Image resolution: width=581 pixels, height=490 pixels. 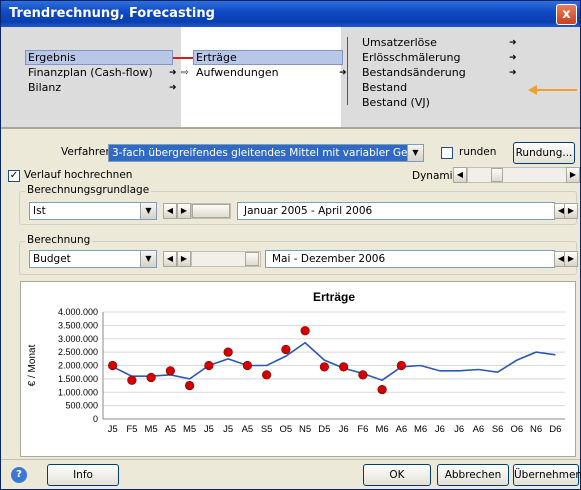 What do you see at coordinates (32, 365) in the screenshot?
I see `y-axis-label: € / Monat` at bounding box center [32, 365].